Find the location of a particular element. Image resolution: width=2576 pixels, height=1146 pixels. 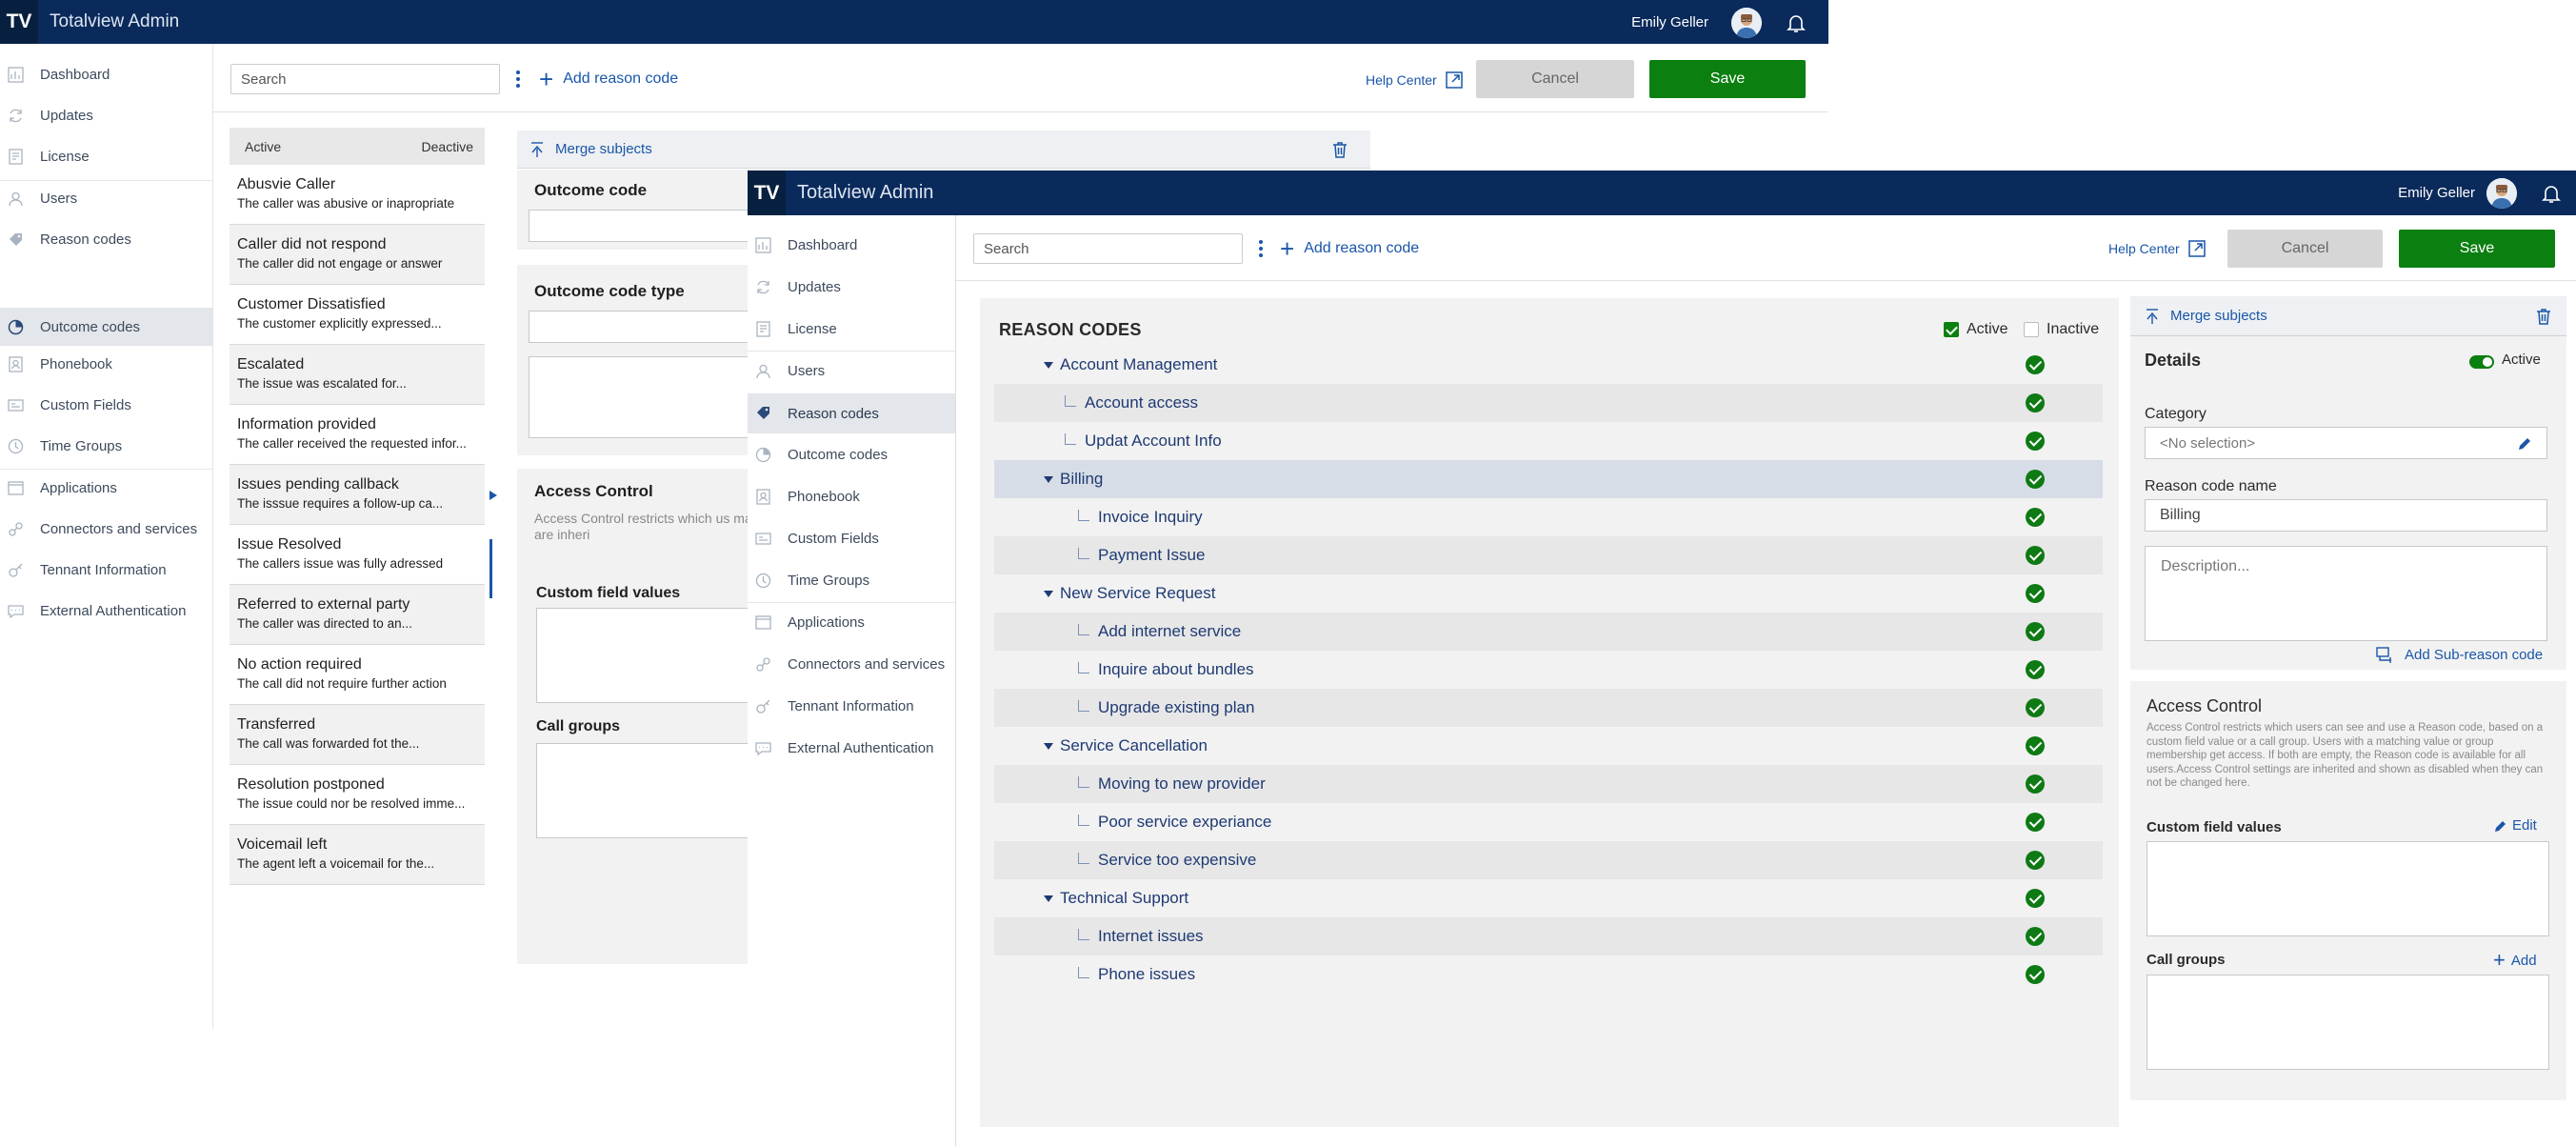

call-groups-box is located at coordinates (2348, 1023).